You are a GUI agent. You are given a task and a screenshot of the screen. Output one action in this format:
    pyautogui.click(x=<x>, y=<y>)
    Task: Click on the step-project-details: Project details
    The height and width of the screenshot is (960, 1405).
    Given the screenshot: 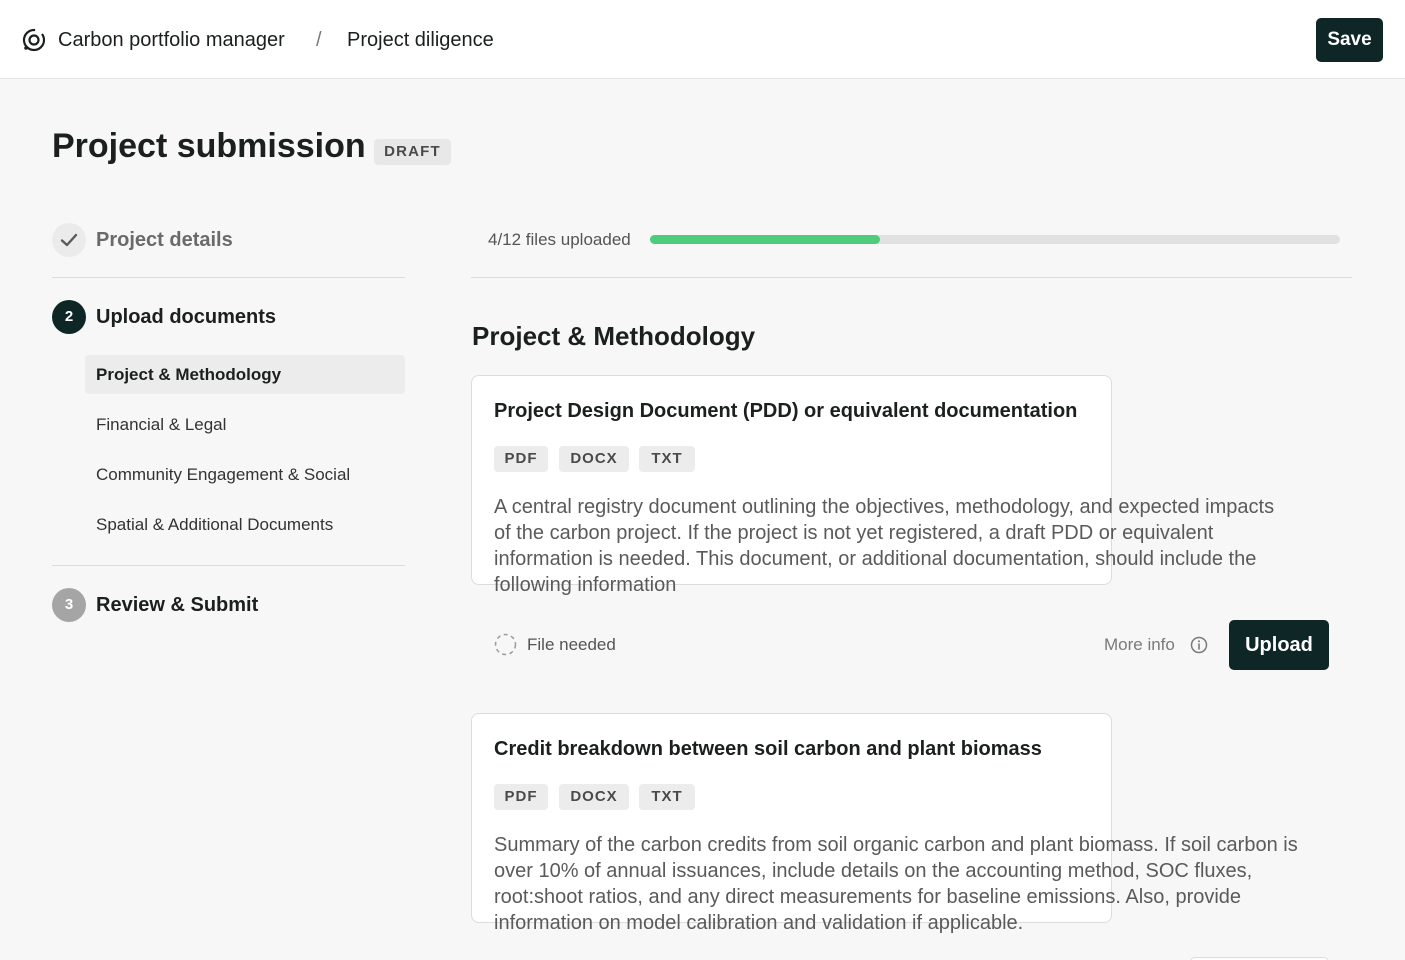 What is the action you would take?
    pyautogui.click(x=232, y=240)
    